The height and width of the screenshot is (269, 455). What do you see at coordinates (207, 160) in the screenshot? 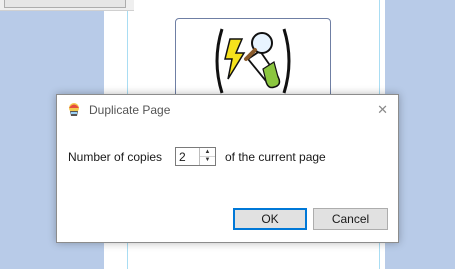
I see `stepper-down-icon: ▼` at bounding box center [207, 160].